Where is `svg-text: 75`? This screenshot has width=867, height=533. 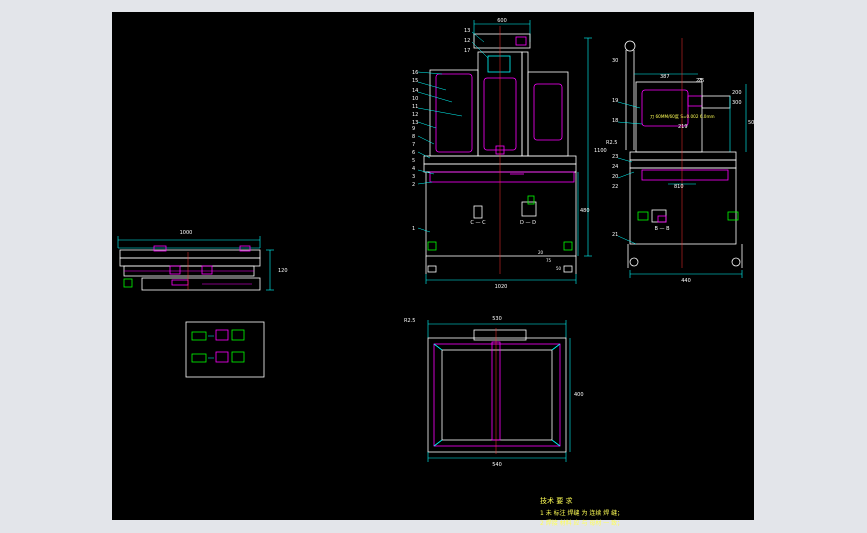
svg-text: 75 is located at coordinates (549, 260).